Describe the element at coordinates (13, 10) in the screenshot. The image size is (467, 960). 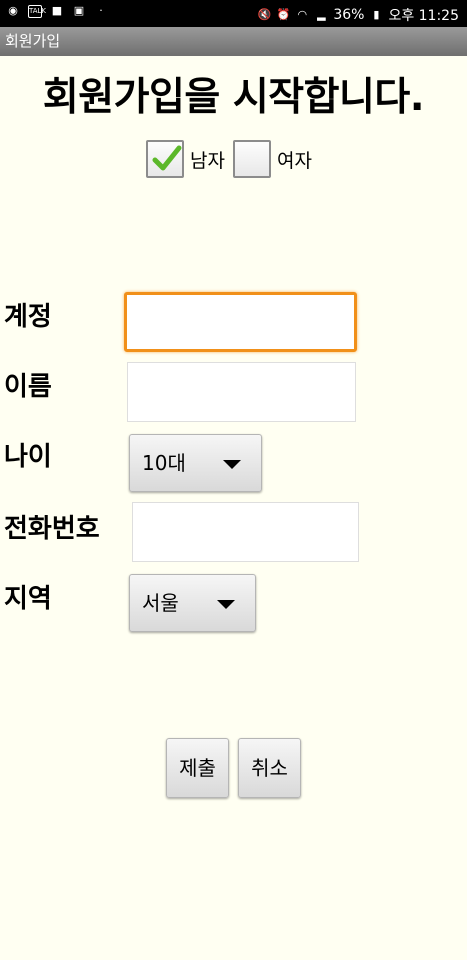
I see `messenger-icon: ◉` at that location.